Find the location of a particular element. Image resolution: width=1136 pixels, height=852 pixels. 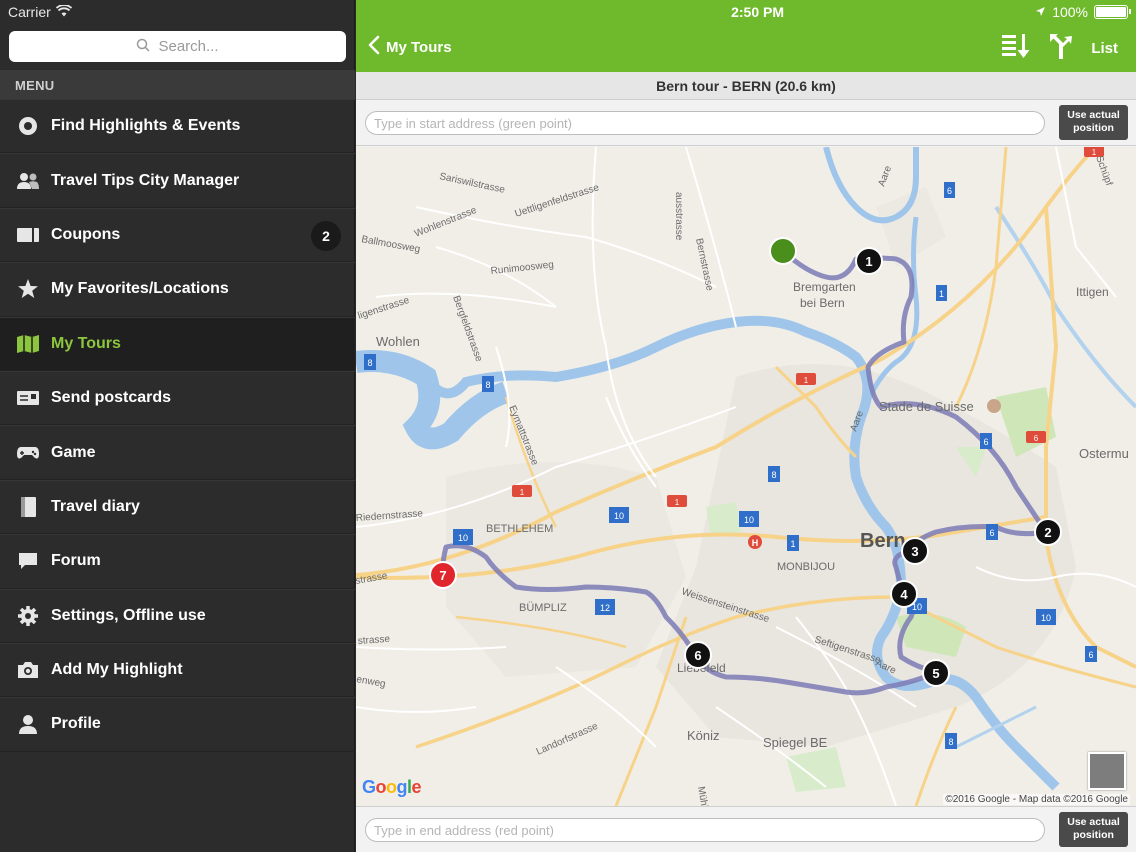

menu-item-my-tours: My Tours is located at coordinates (177, 343).